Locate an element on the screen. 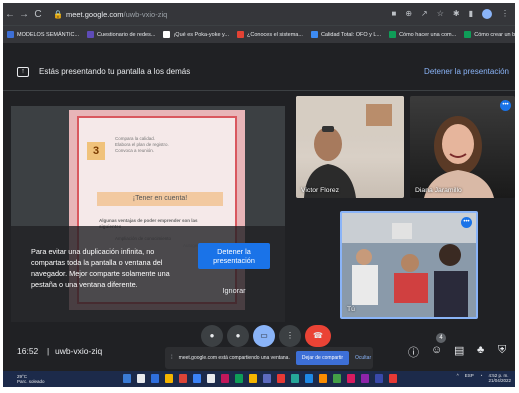 Image resolution: width=519 pixels, height=393 pixels. extensions-icon: ✱ is located at coordinates (456, 14).